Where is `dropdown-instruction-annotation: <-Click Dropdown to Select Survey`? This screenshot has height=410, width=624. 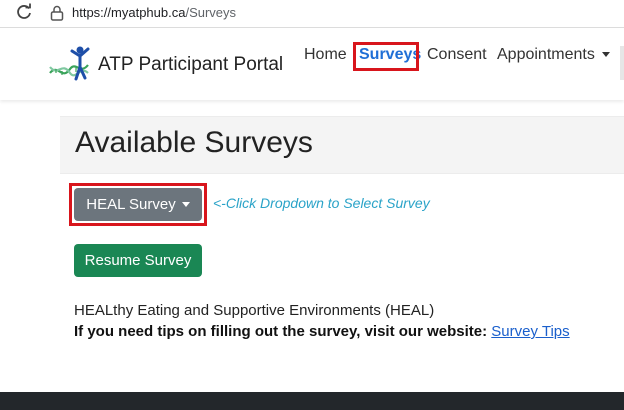
dropdown-instruction-annotation: <-Click Dropdown to Select Survey is located at coordinates (321, 203).